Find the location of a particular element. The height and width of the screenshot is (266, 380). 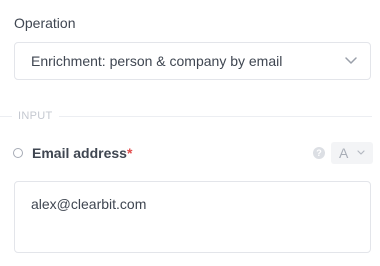

field-label: Email address* is located at coordinates (82, 153).